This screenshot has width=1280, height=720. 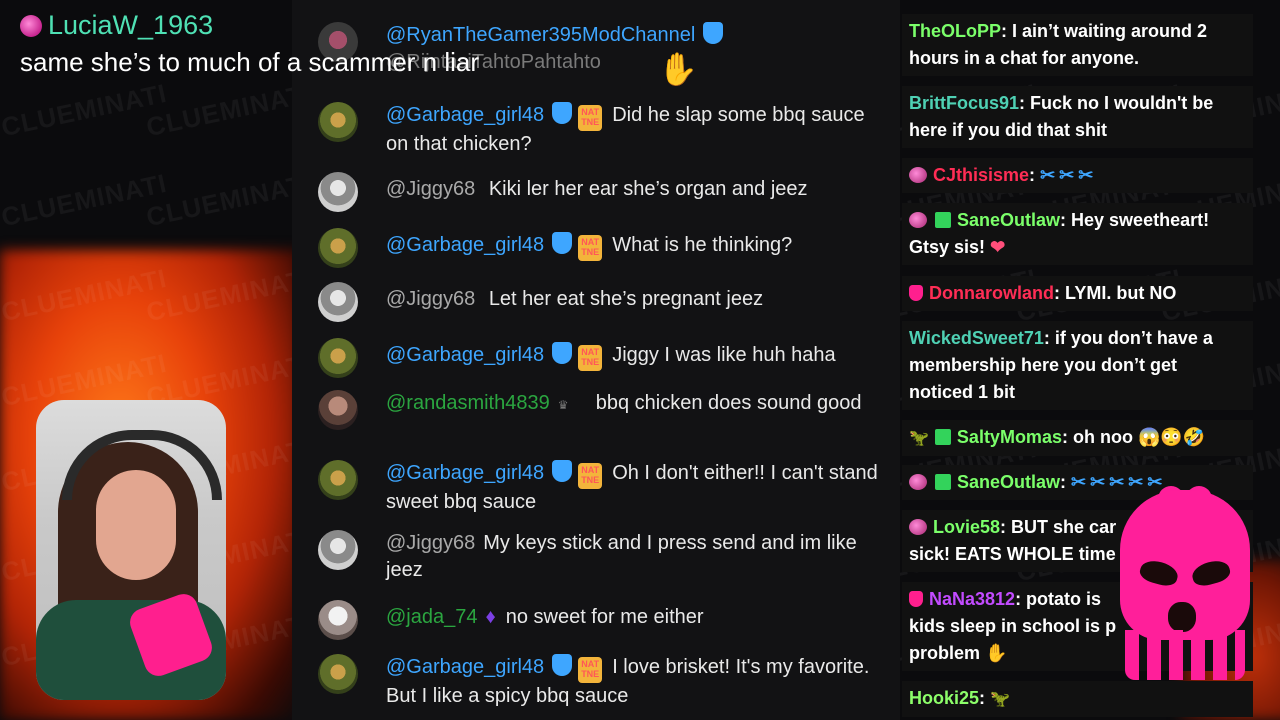 I want to click on chat-message-text: : Hey sweetheart! Gtsy sis!, so click(x=1059, y=233).